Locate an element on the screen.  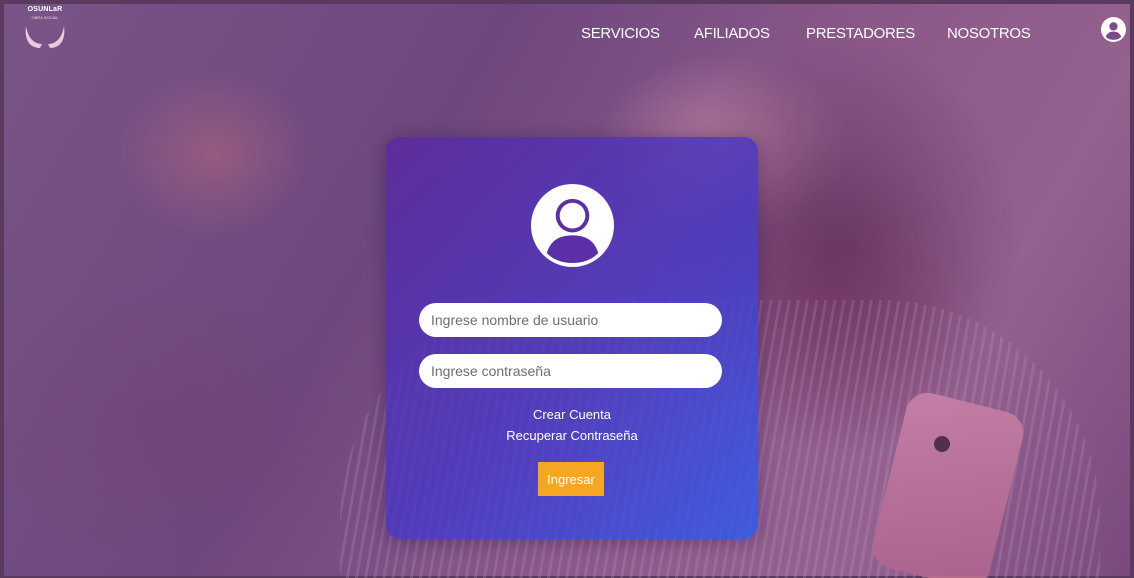
user-avatar-icon is located at coordinates (572, 225).